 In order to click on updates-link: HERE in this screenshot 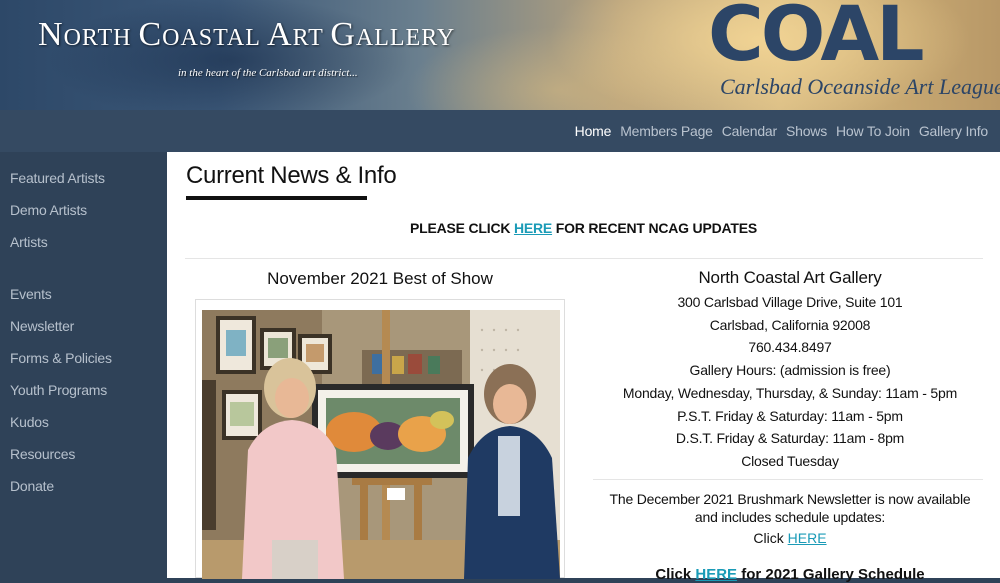, I will do `click(533, 228)`.